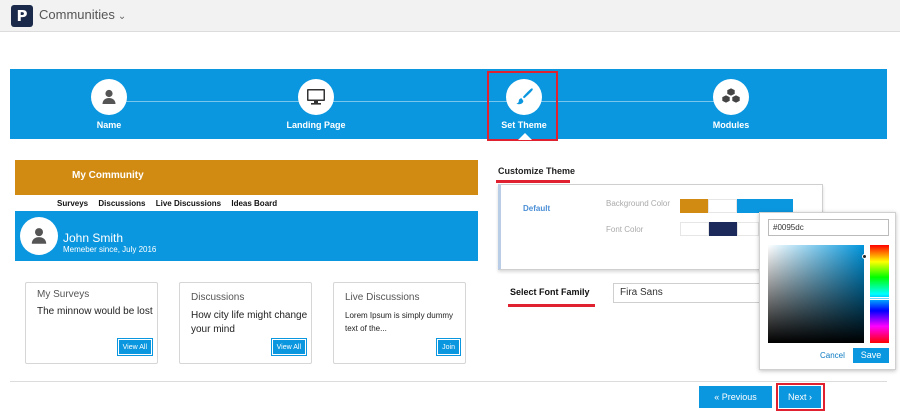 This screenshot has width=900, height=411. What do you see at coordinates (121, 203) in the screenshot?
I see `nav-link-discussions: Discussions` at bounding box center [121, 203].